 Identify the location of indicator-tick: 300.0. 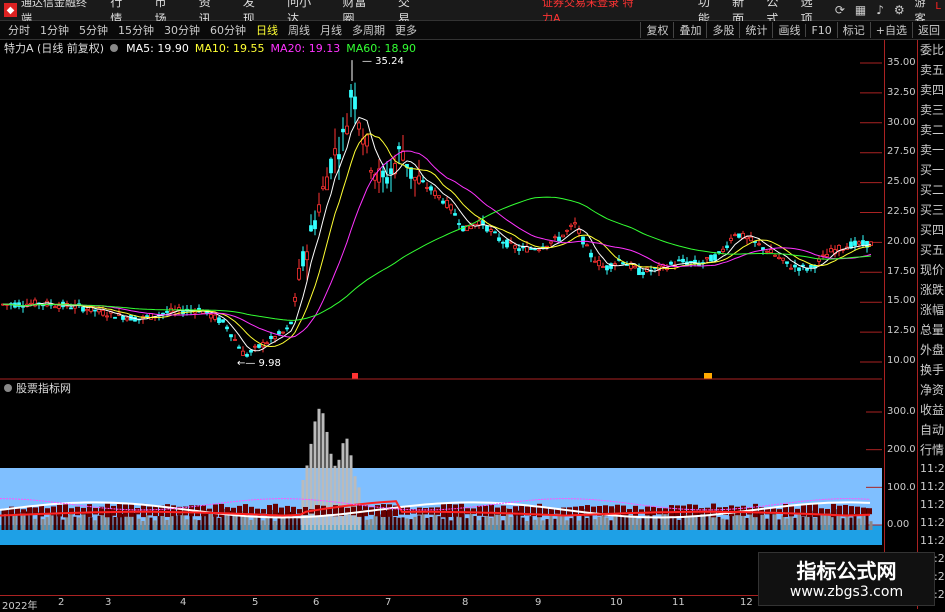
(901, 411).